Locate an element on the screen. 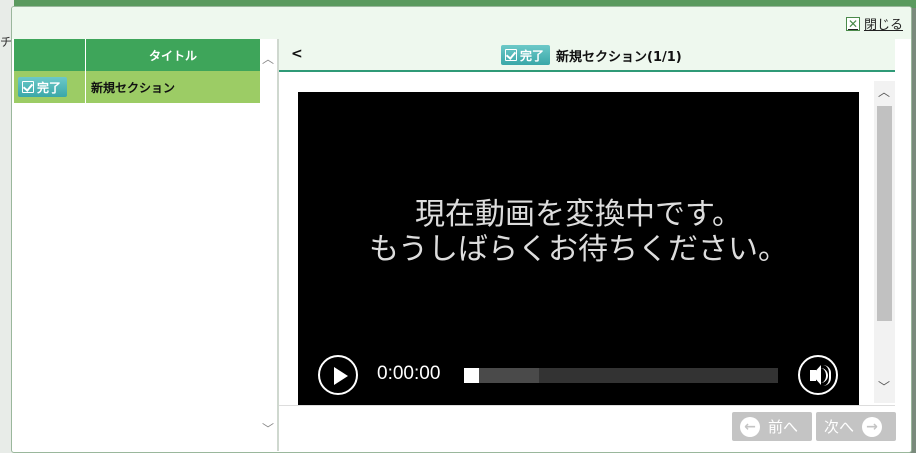  next-label: 次へ is located at coordinates (839, 427).